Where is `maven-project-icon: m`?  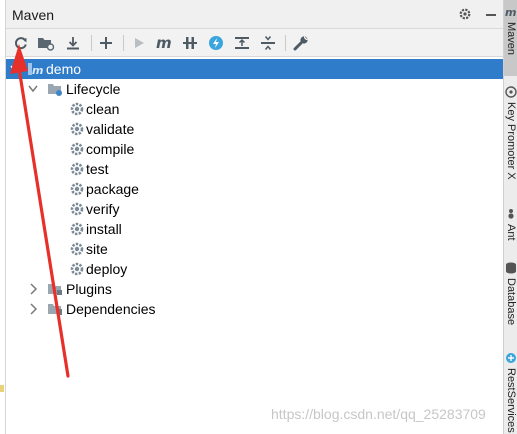
maven-project-icon: m is located at coordinates (35, 70).